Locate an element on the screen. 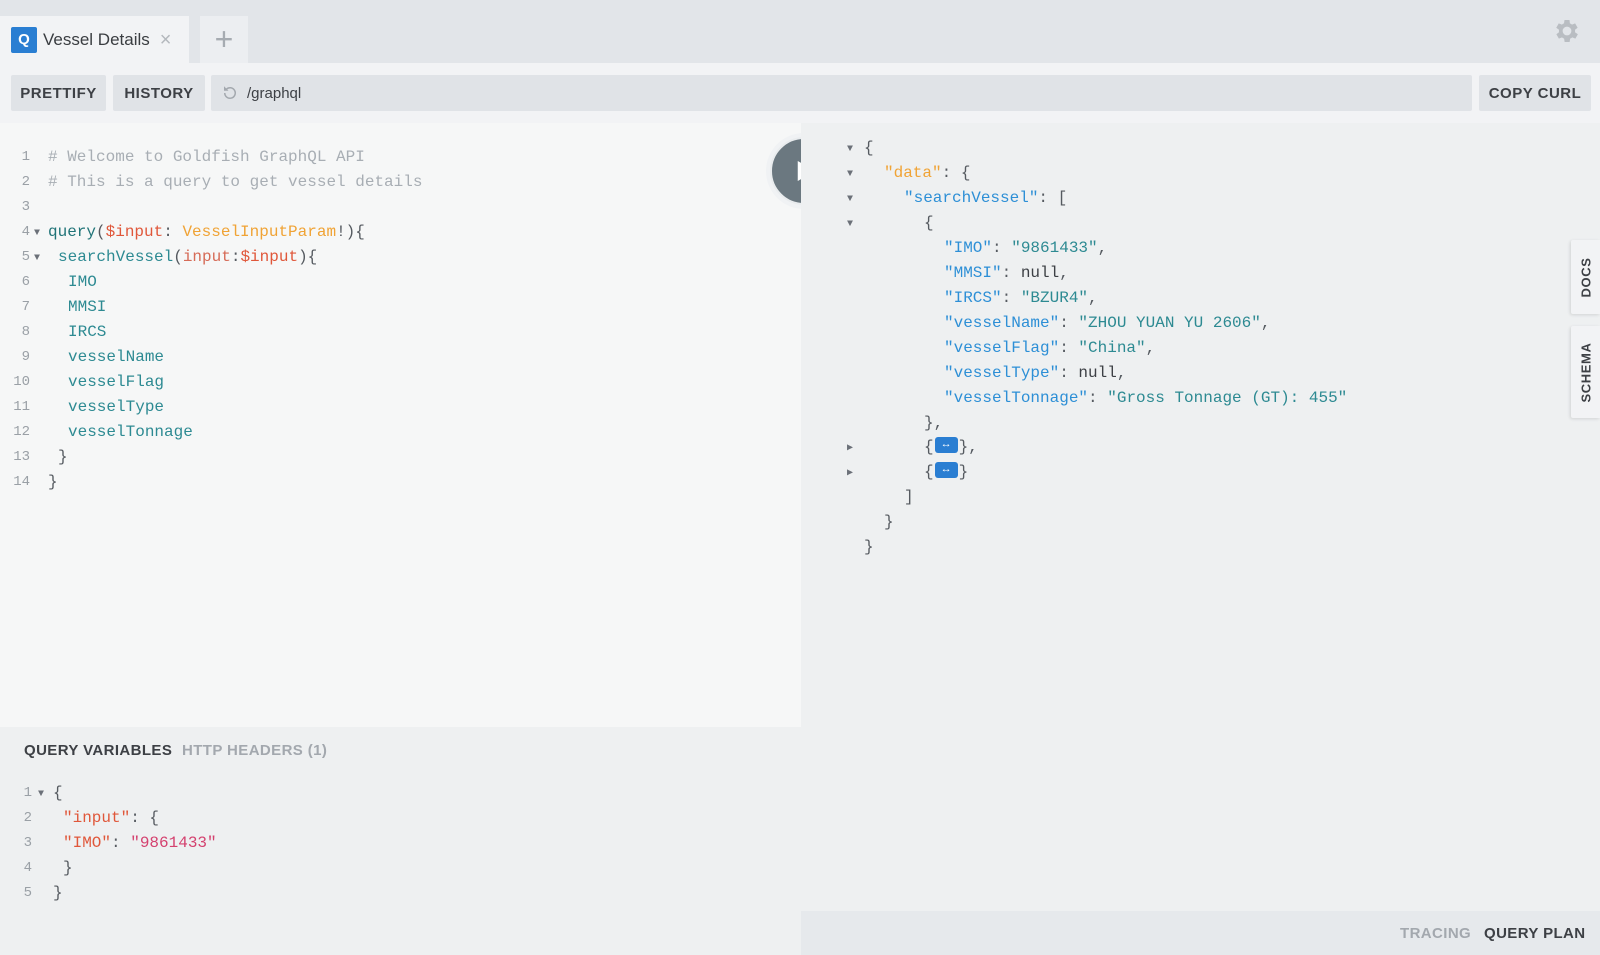  line-number: 8 is located at coordinates (25, 332).